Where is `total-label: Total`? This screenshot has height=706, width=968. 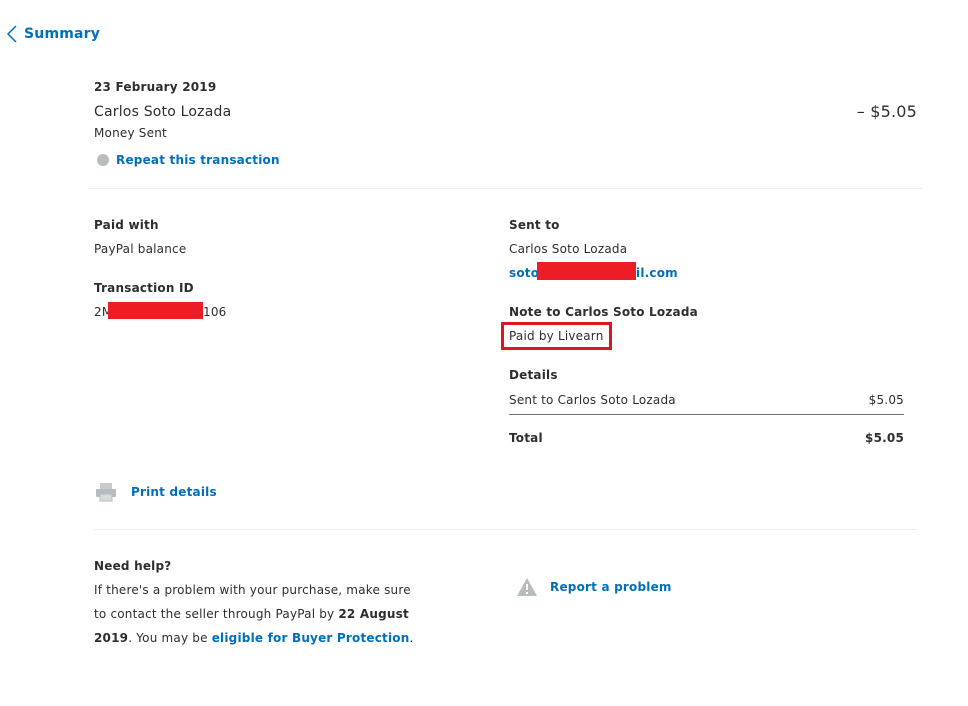 total-label: Total is located at coordinates (526, 438).